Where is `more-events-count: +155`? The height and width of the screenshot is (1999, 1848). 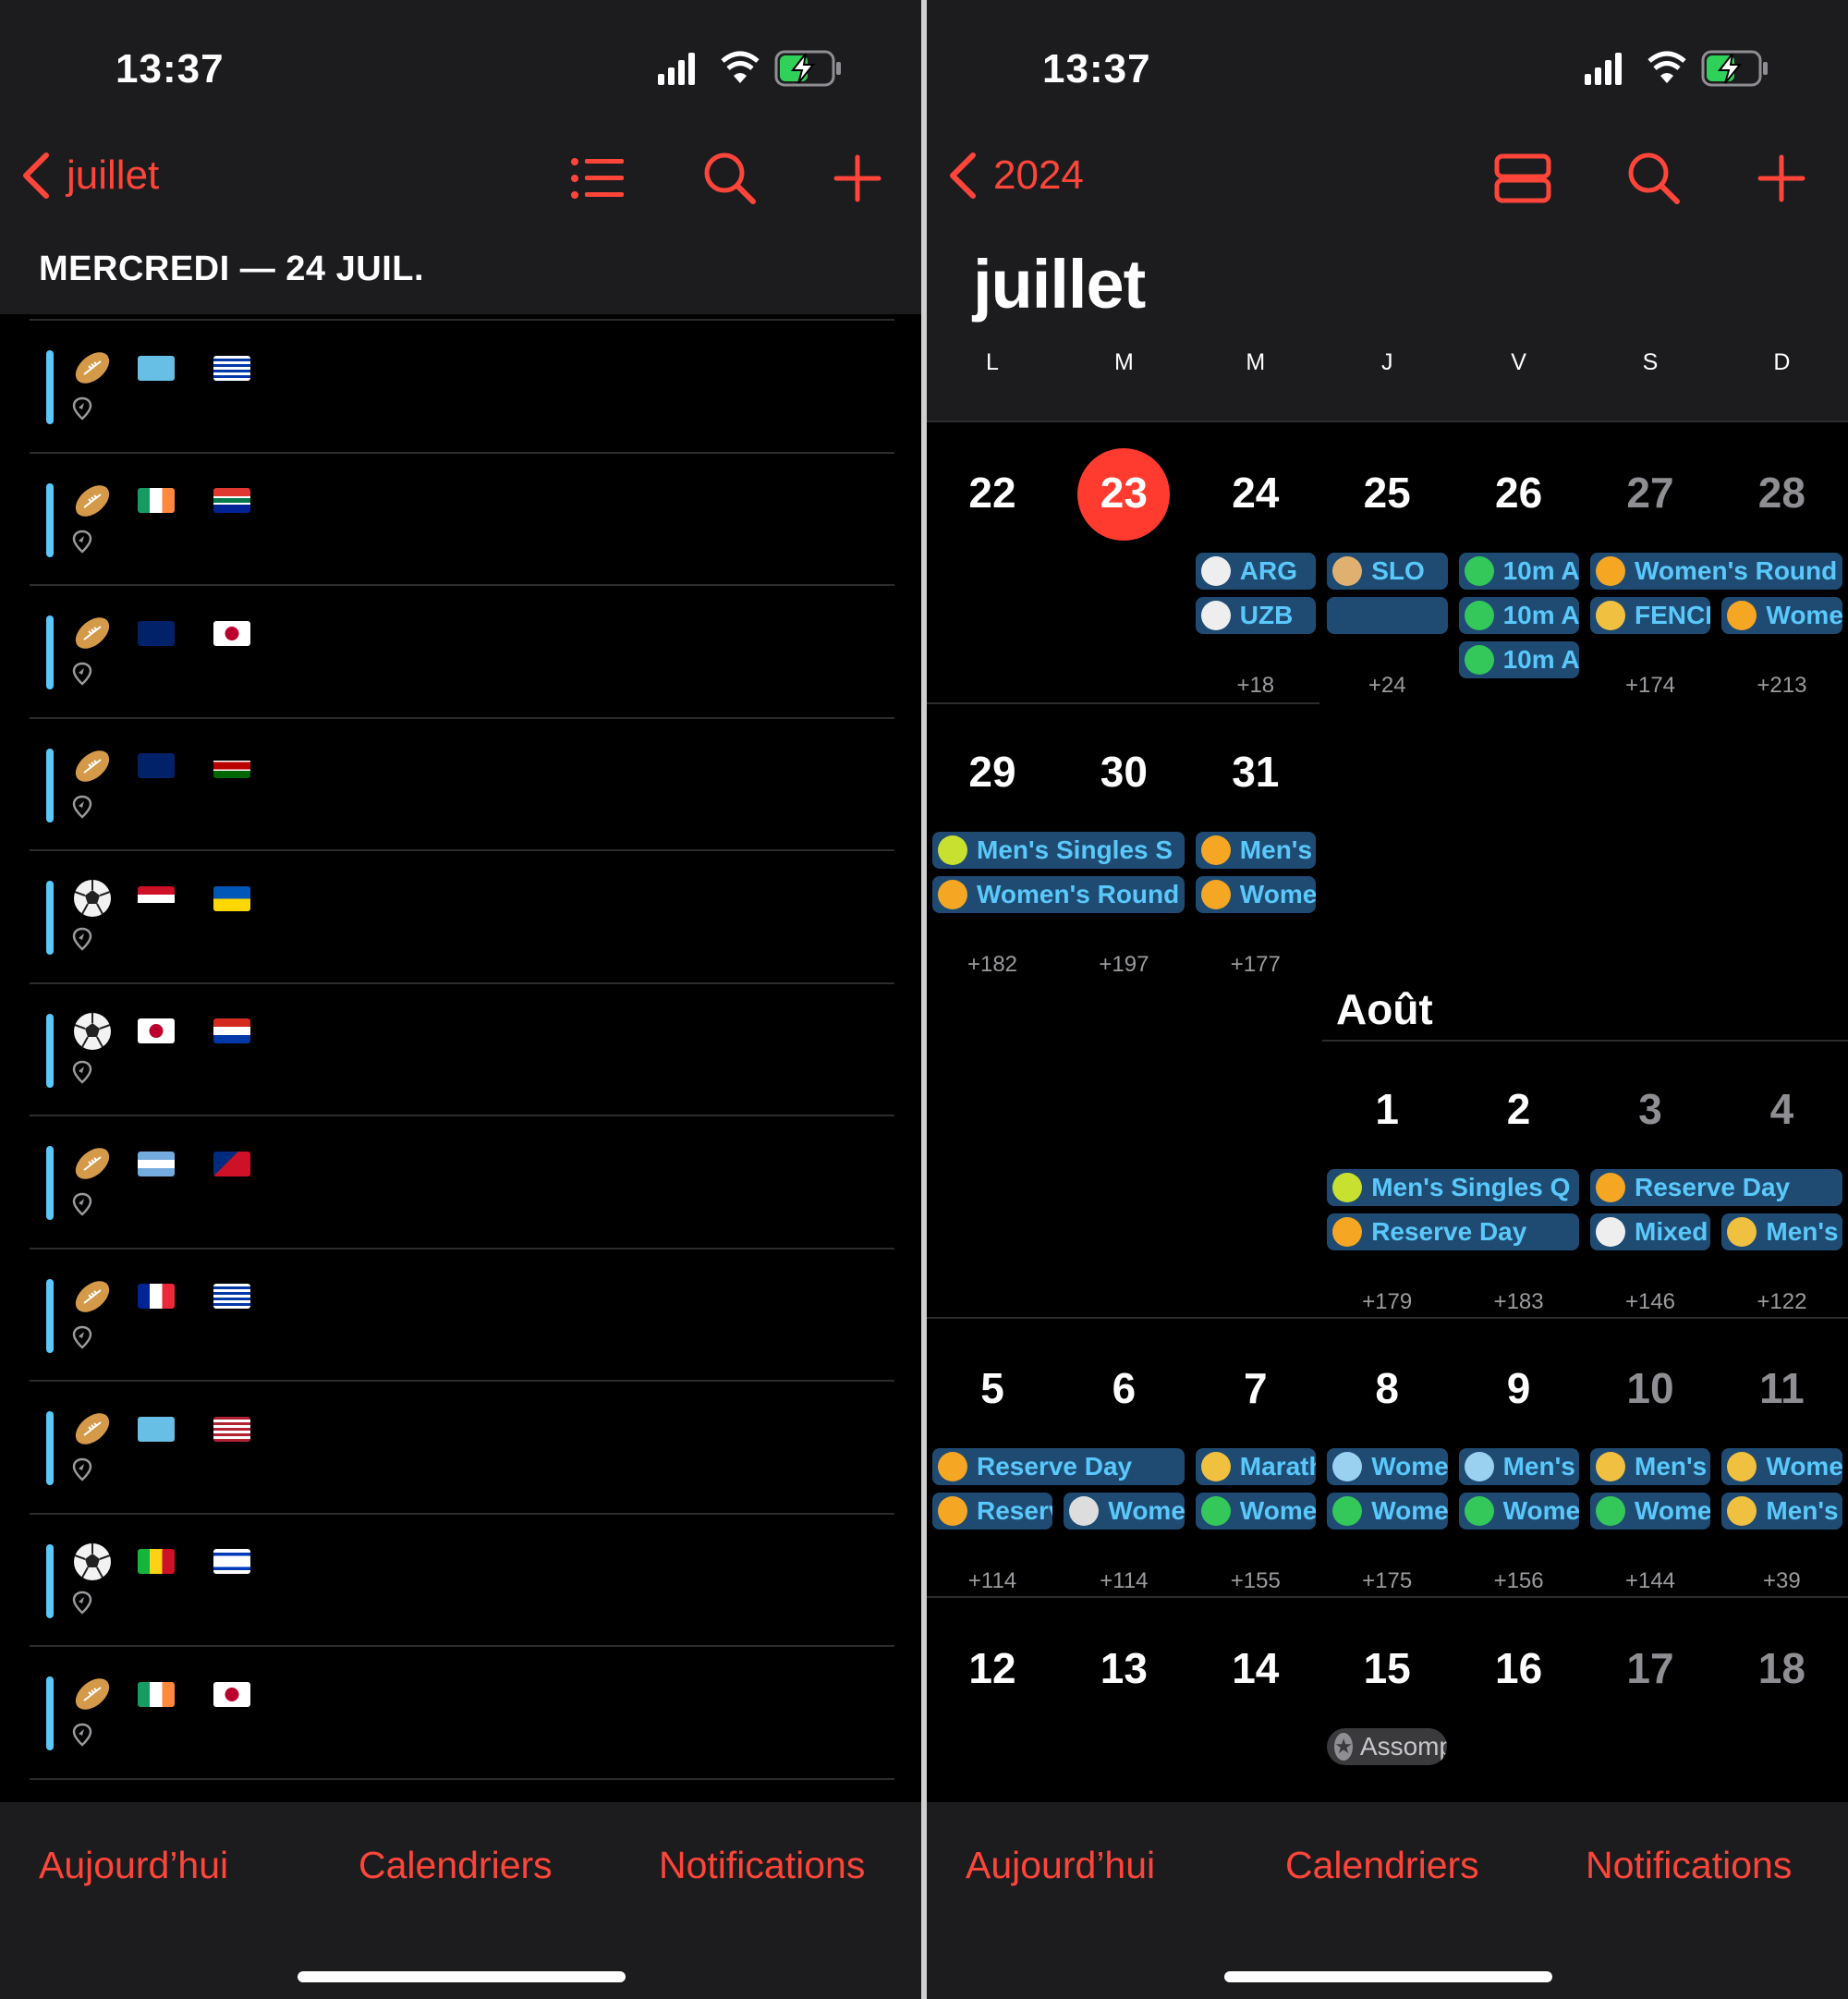
more-events-count: +155 is located at coordinates (1255, 1581).